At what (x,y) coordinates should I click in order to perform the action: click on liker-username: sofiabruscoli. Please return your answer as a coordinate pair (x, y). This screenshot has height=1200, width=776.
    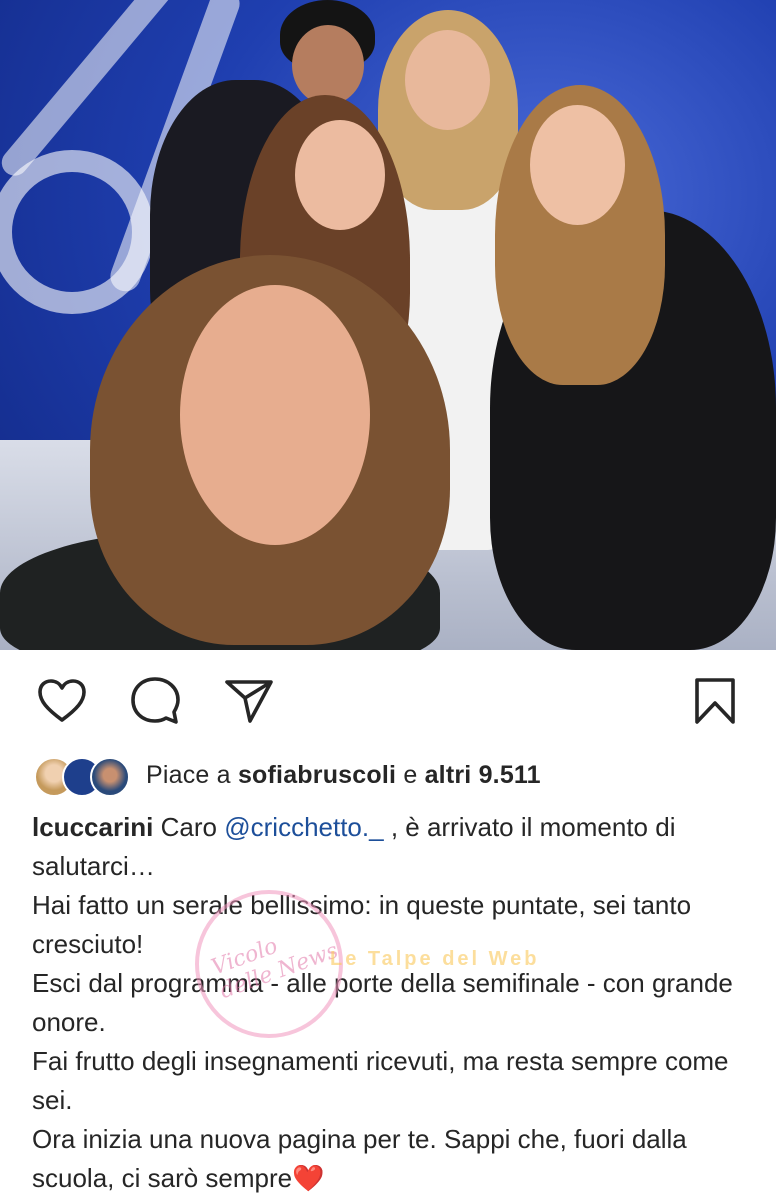
    Looking at the image, I should click on (317, 775).